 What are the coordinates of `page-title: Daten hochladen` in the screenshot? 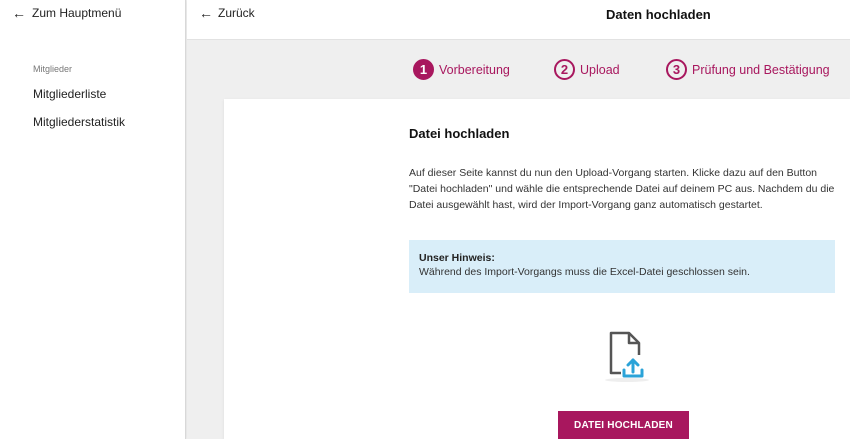 It's located at (658, 14).